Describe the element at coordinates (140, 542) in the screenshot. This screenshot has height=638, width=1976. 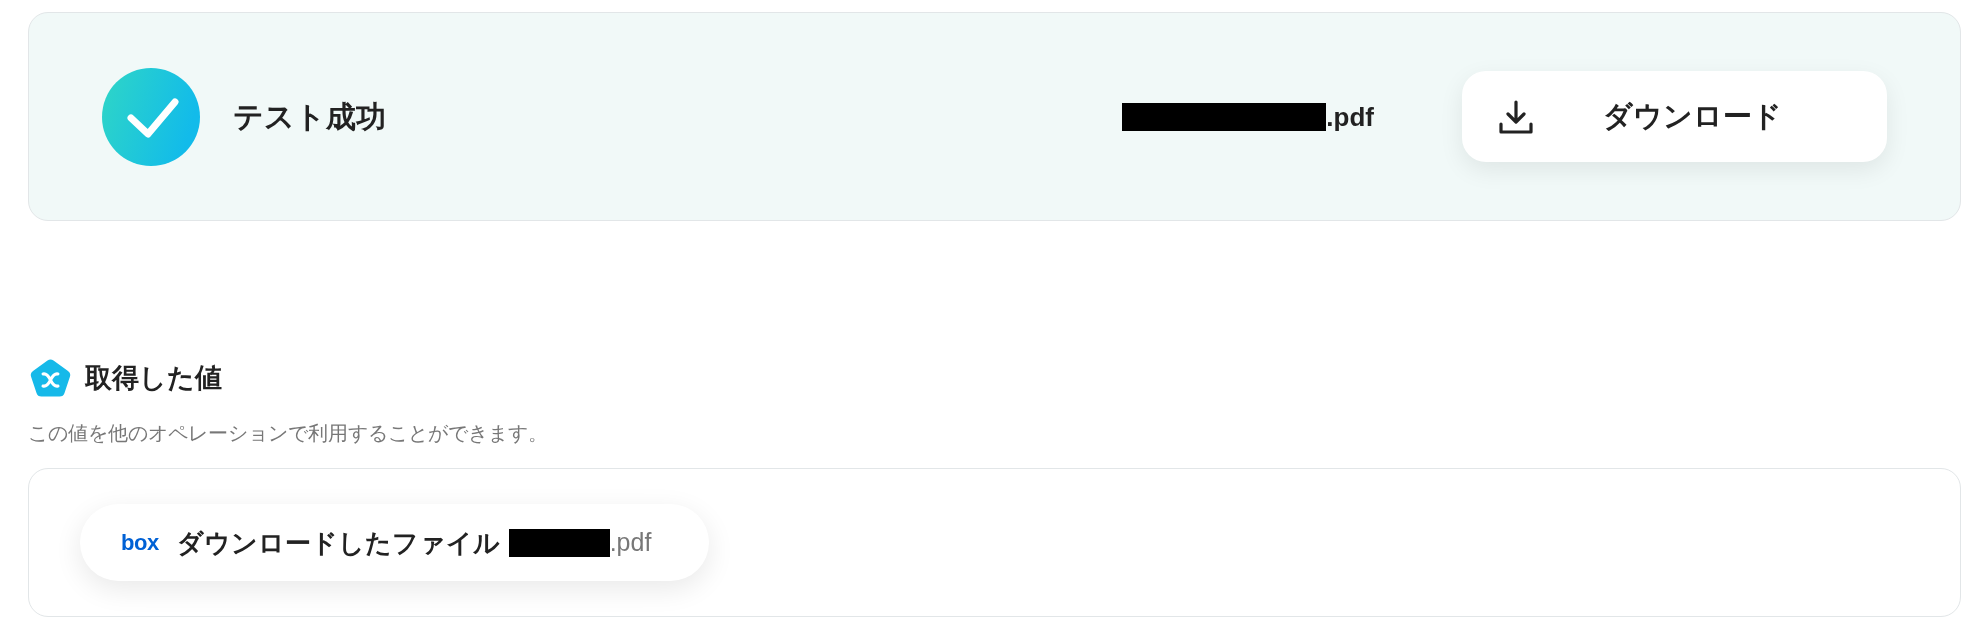
I see `service-logo: box` at that location.